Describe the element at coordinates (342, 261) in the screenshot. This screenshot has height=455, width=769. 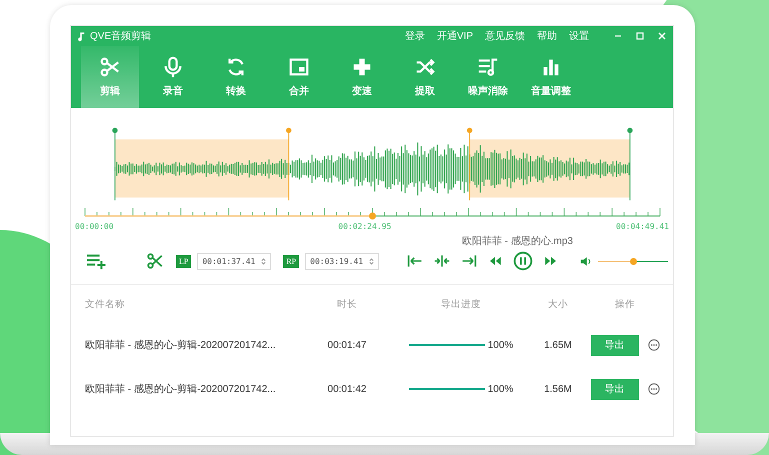
I see `time-input: 00:03:19.41` at that location.